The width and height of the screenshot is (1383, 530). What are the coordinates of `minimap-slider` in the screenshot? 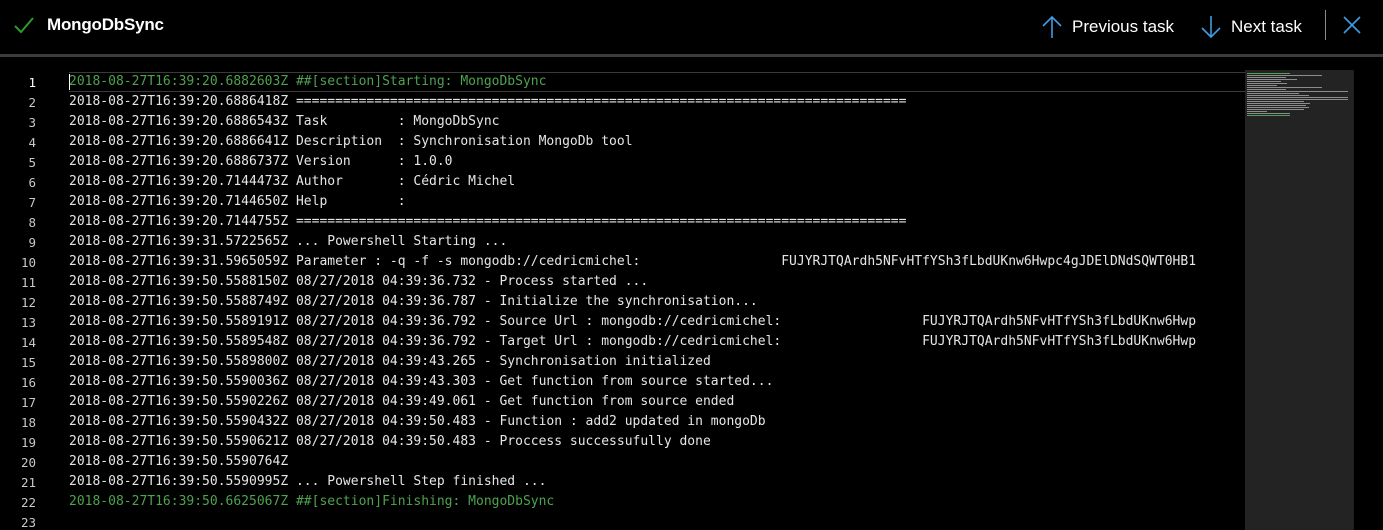 It's located at (1299, 300).